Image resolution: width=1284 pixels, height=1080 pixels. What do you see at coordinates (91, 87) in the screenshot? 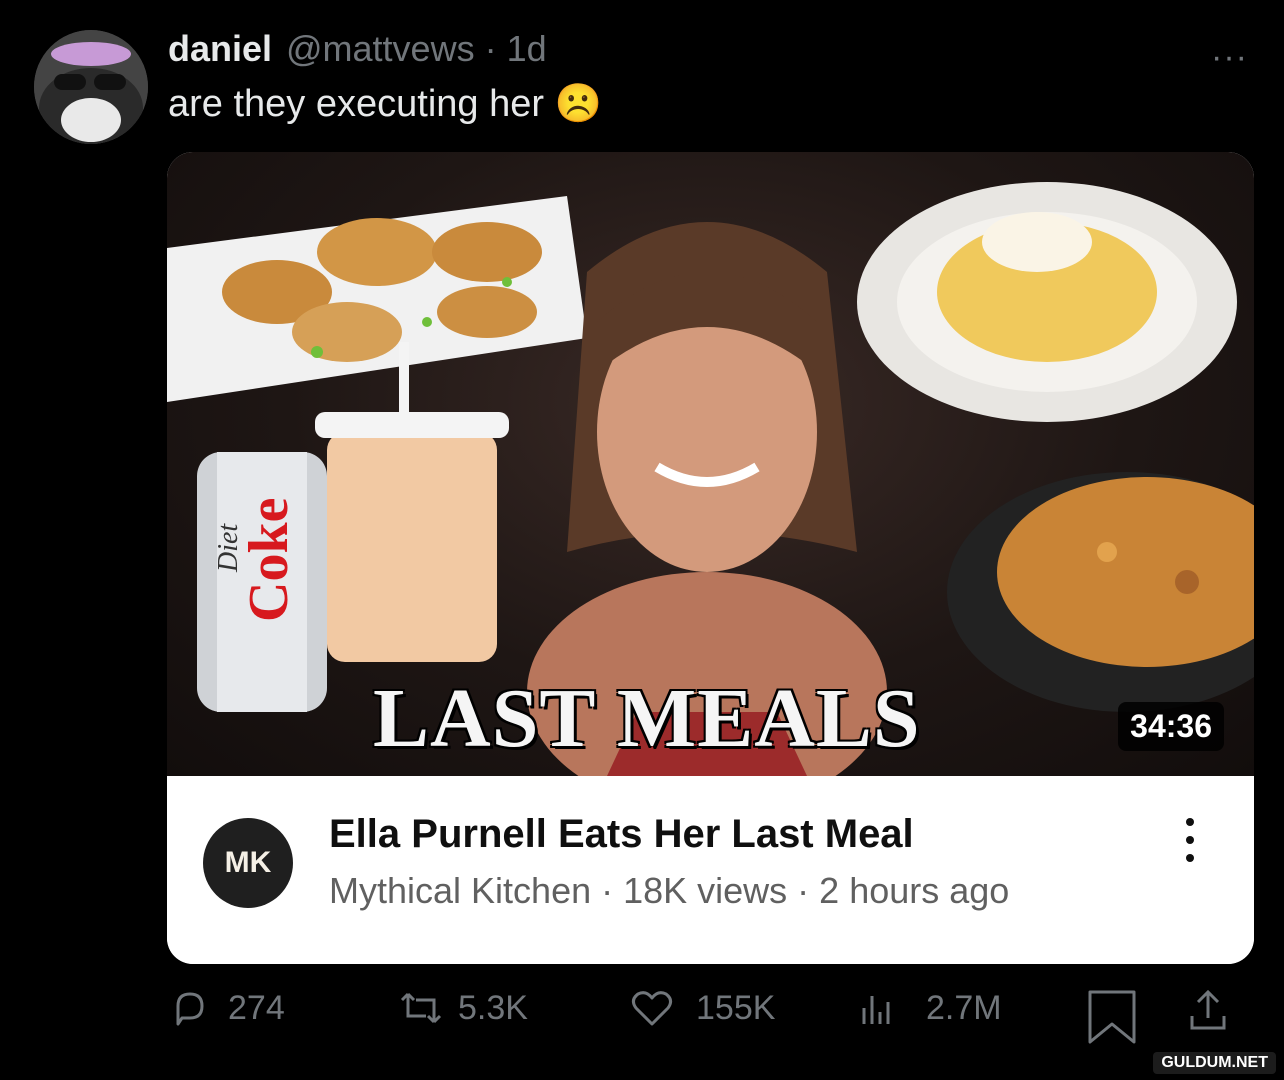
I see `avatar` at bounding box center [91, 87].